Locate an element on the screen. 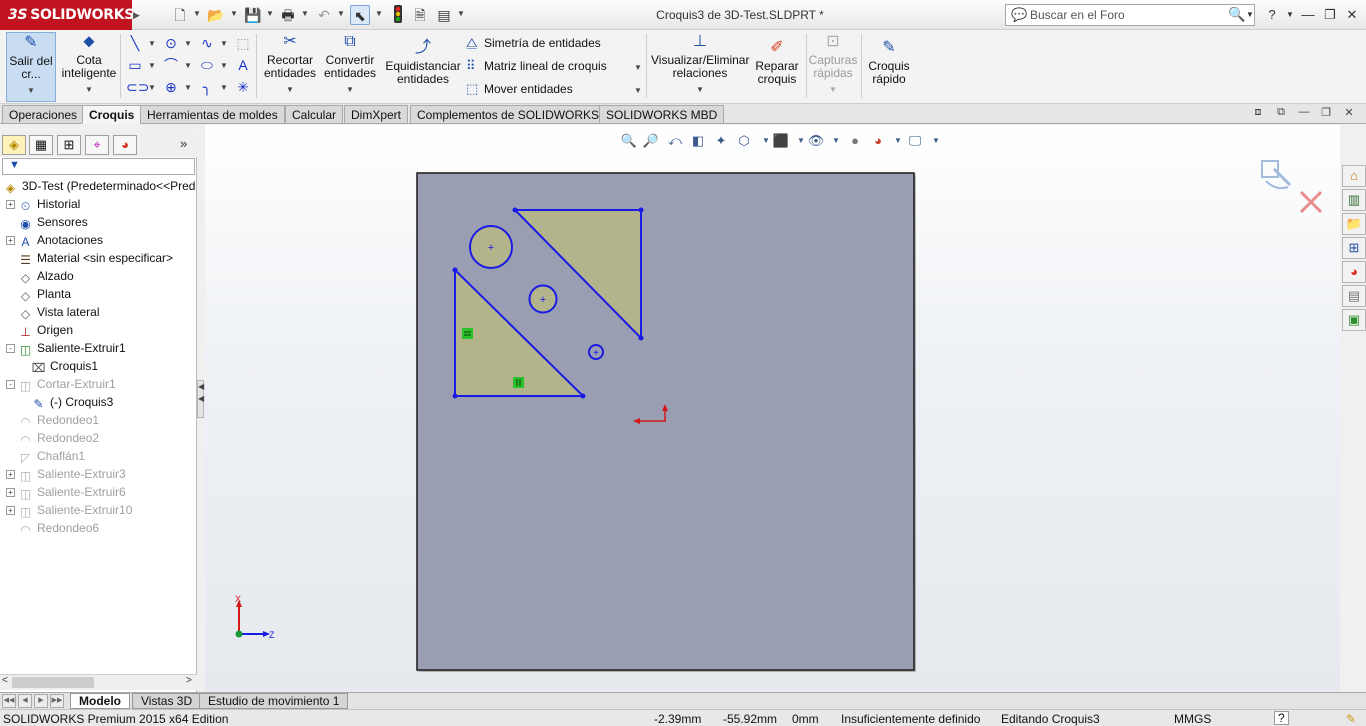 This screenshot has width=1366, height=726. fillet-sketch-icon: ╮ is located at coordinates (207, 87).